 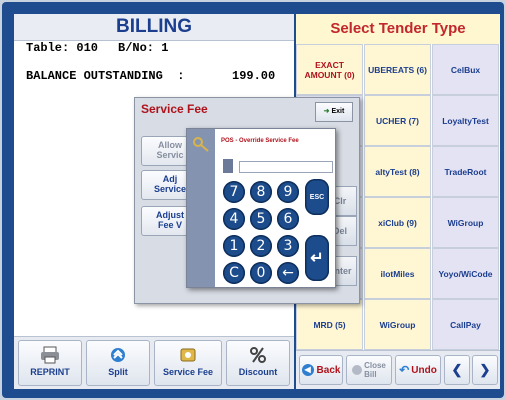 What do you see at coordinates (62, 48) in the screenshot?
I see `table-label: Table: 010` at bounding box center [62, 48].